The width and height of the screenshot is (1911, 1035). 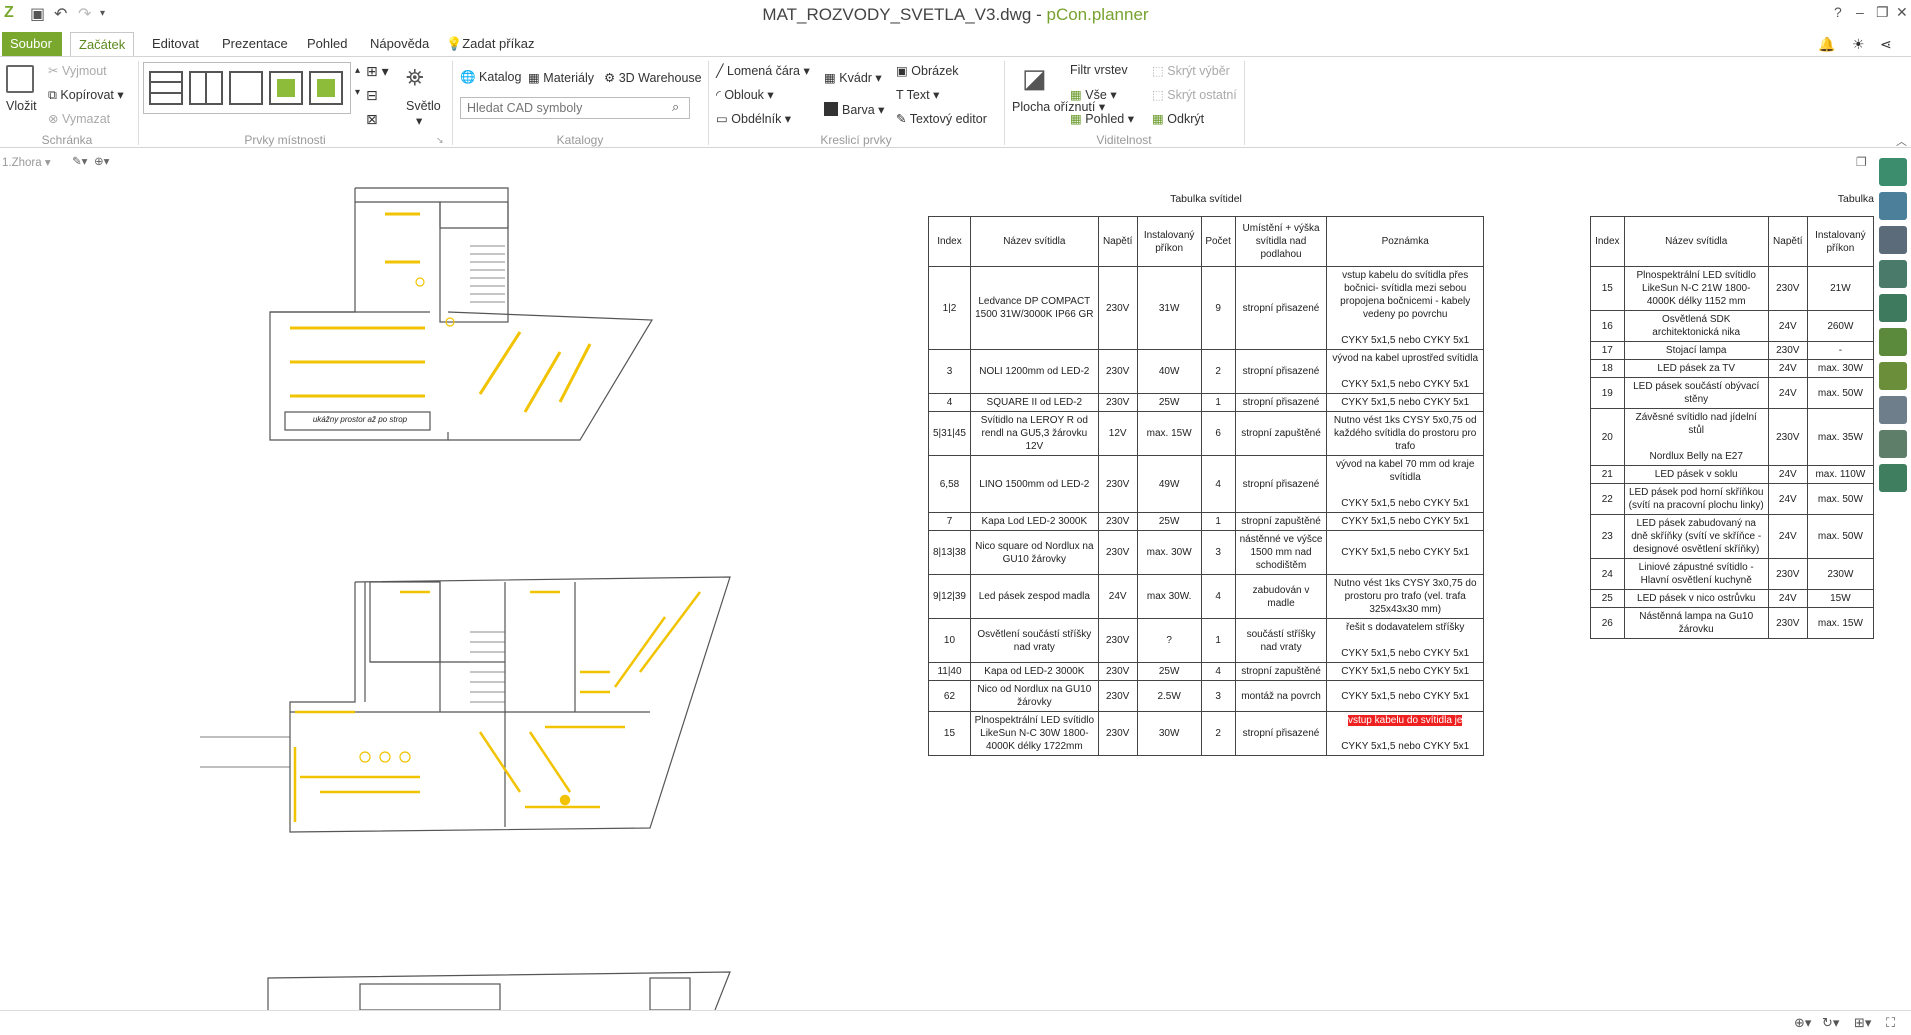 I want to click on snap-icon: ⊕▾, so click(x=1802, y=1023).